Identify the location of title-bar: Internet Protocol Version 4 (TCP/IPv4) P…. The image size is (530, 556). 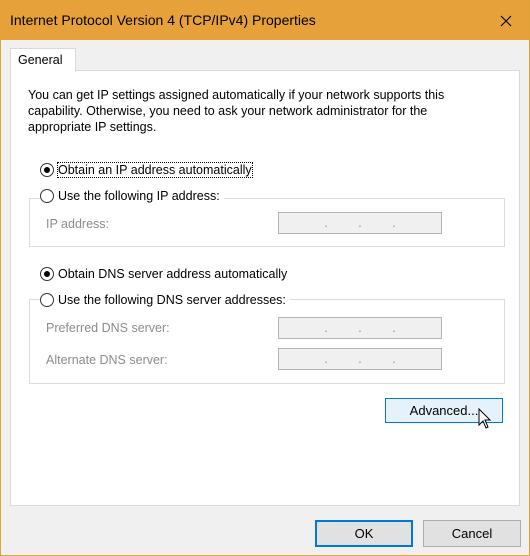
(265, 20).